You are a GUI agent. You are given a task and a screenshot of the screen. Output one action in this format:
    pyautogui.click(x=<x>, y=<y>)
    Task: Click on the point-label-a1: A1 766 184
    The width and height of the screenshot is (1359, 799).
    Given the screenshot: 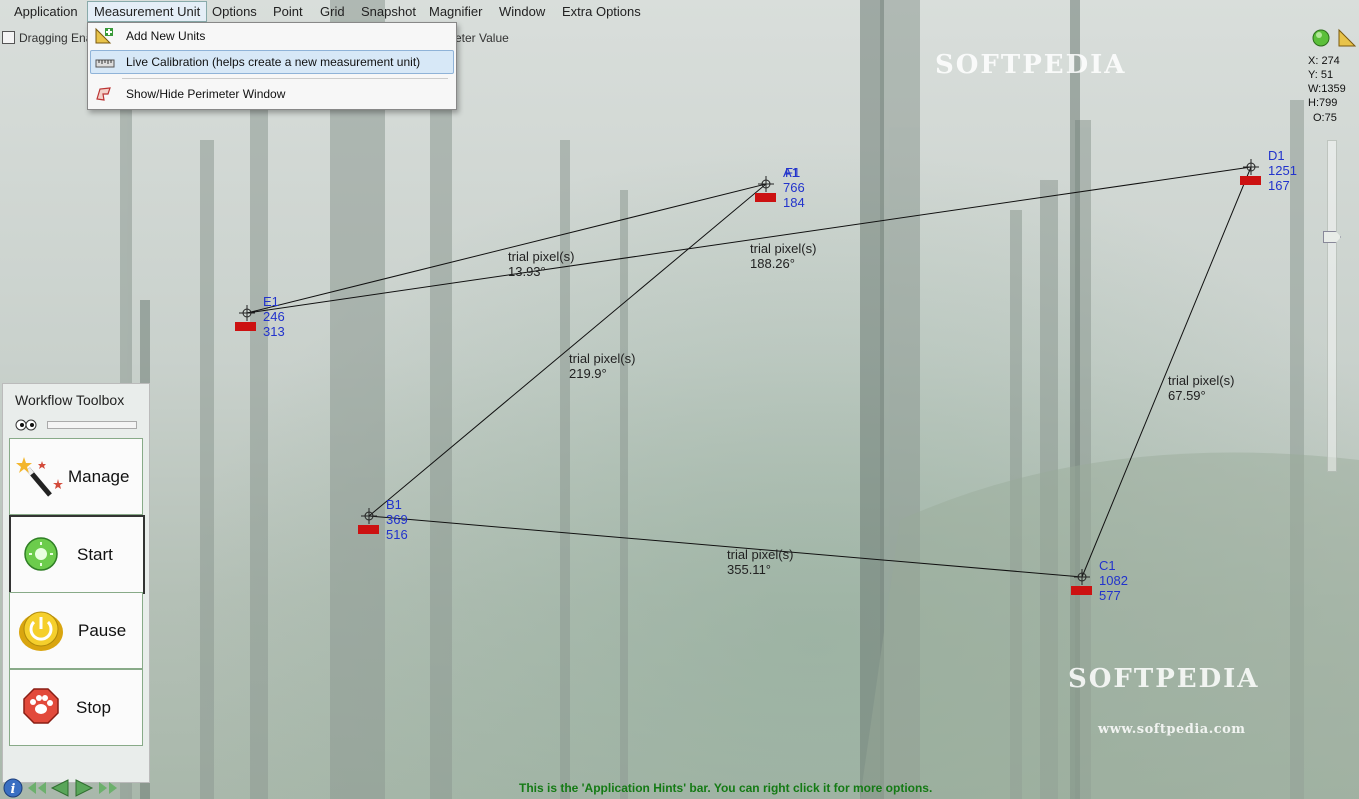 What is the action you would take?
    pyautogui.click(x=794, y=187)
    